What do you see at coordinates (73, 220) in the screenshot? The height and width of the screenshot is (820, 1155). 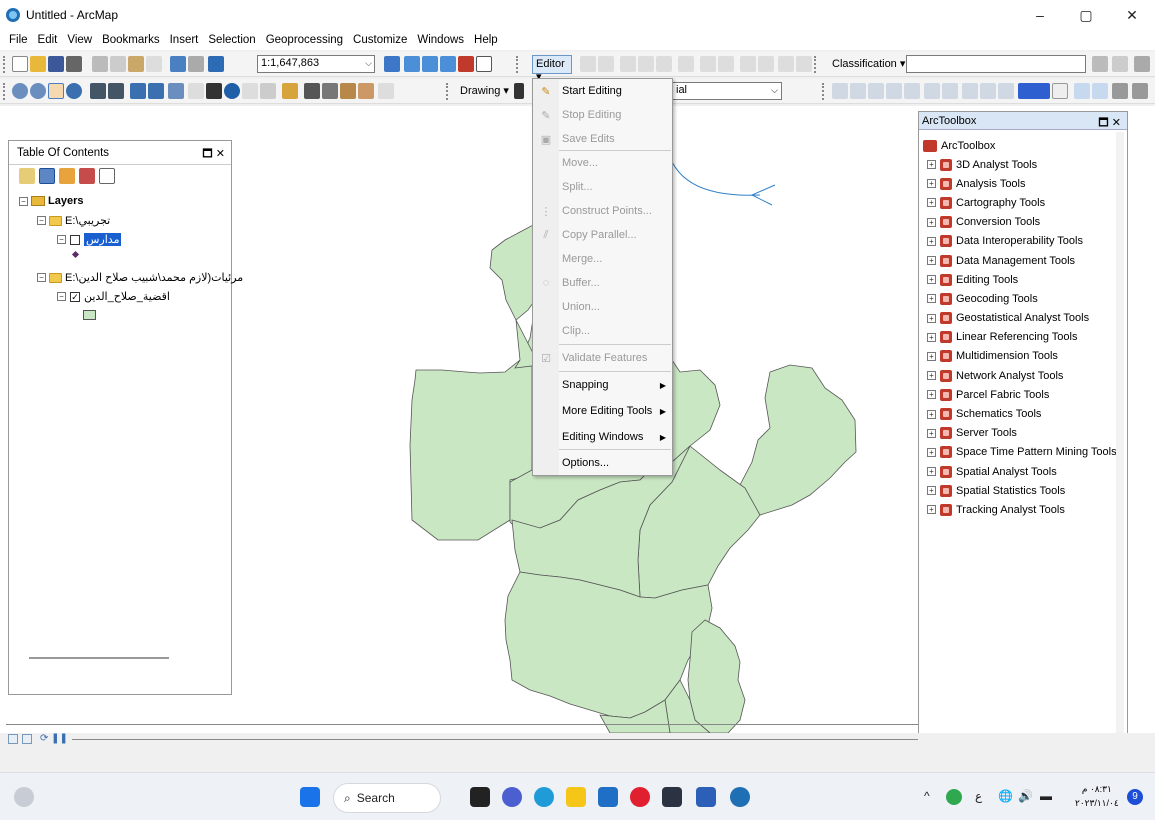 I see `group-layer-1: − E:\تجريبي` at bounding box center [73, 220].